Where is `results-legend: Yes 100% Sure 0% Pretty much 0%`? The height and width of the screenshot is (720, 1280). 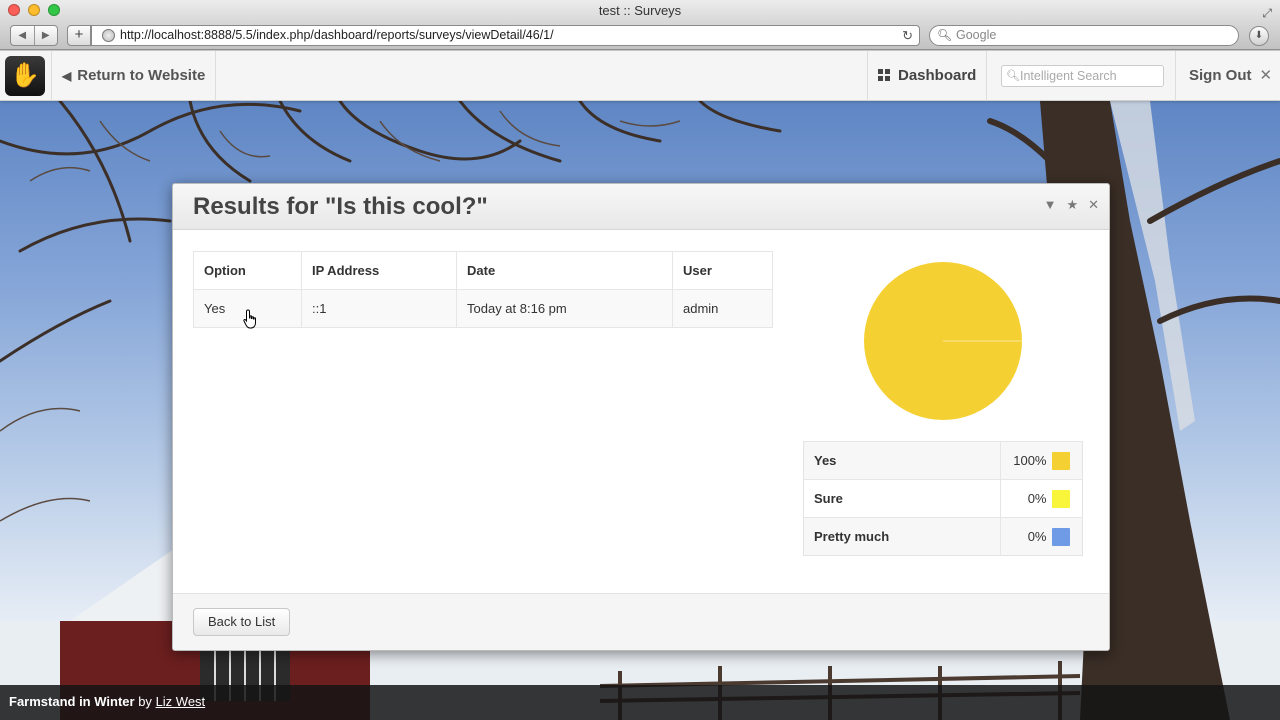
results-legend: Yes 100% Sure 0% Pretty much 0% is located at coordinates (943, 498).